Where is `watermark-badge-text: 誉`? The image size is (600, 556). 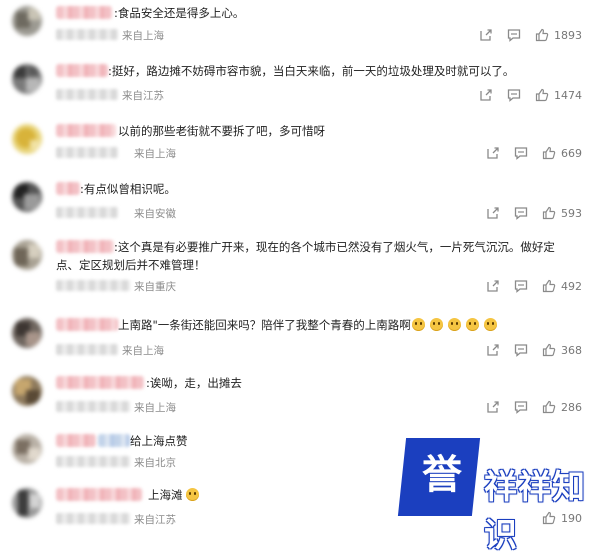 watermark-badge-text: 誉 is located at coordinates (442, 475).